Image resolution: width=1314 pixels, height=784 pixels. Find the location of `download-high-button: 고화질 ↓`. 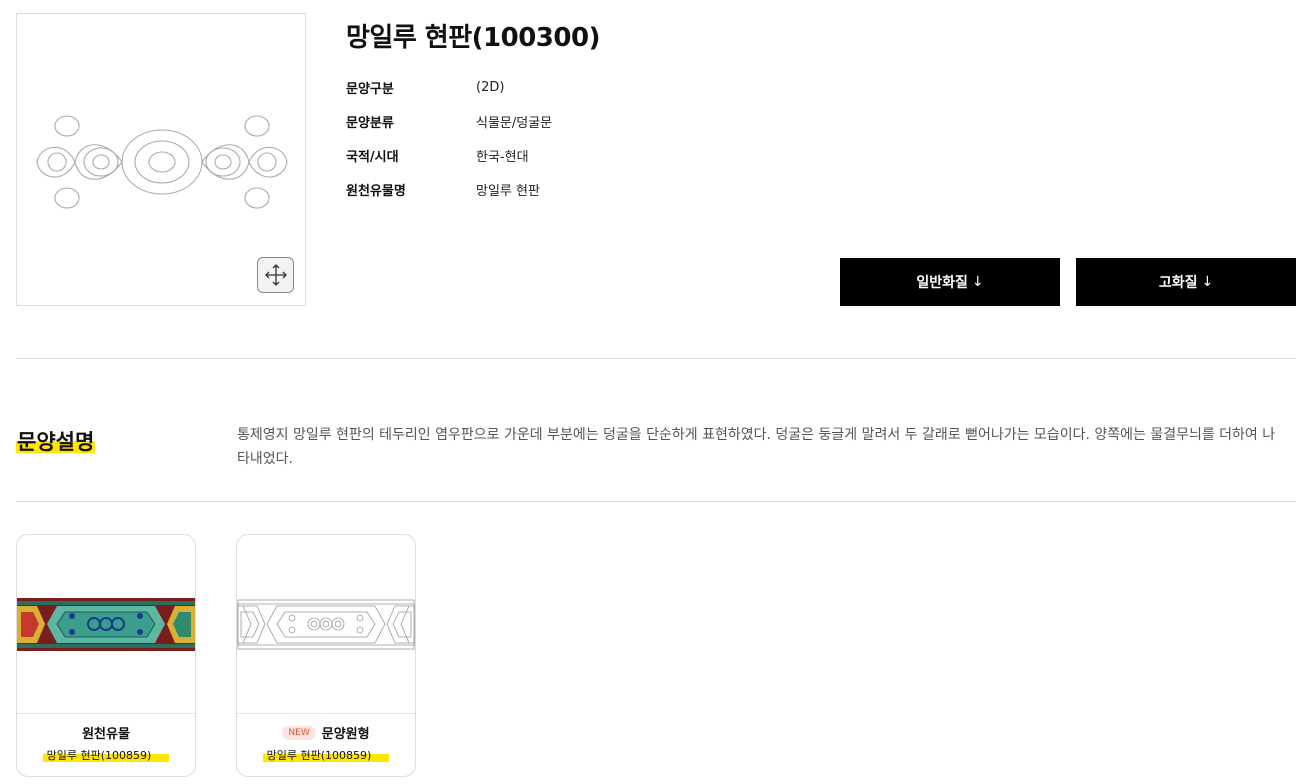

download-high-button: 고화질 ↓ is located at coordinates (1186, 282).